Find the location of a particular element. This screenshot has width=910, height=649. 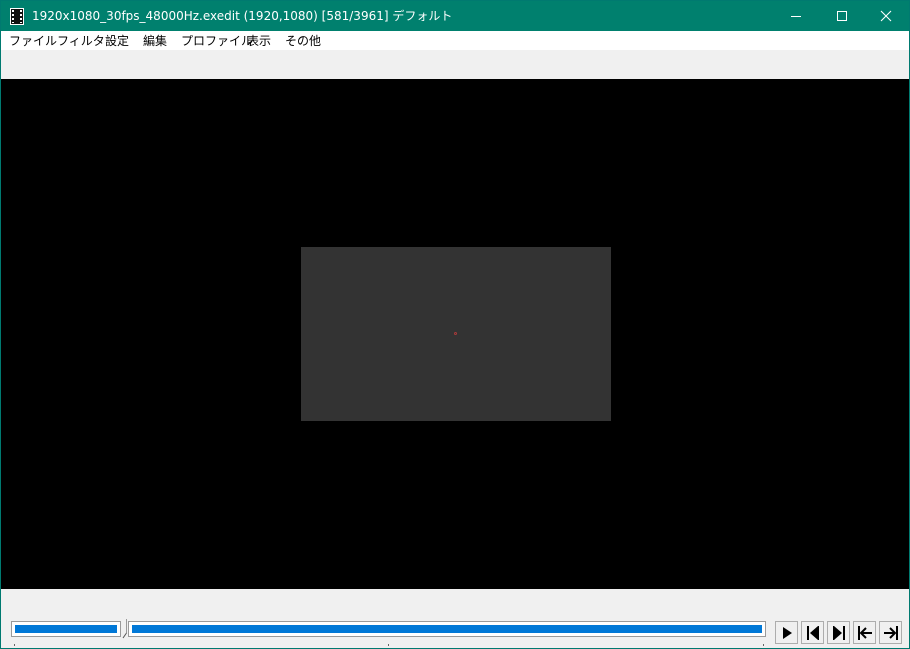

menu-file: ファイル is located at coordinates (33, 41).